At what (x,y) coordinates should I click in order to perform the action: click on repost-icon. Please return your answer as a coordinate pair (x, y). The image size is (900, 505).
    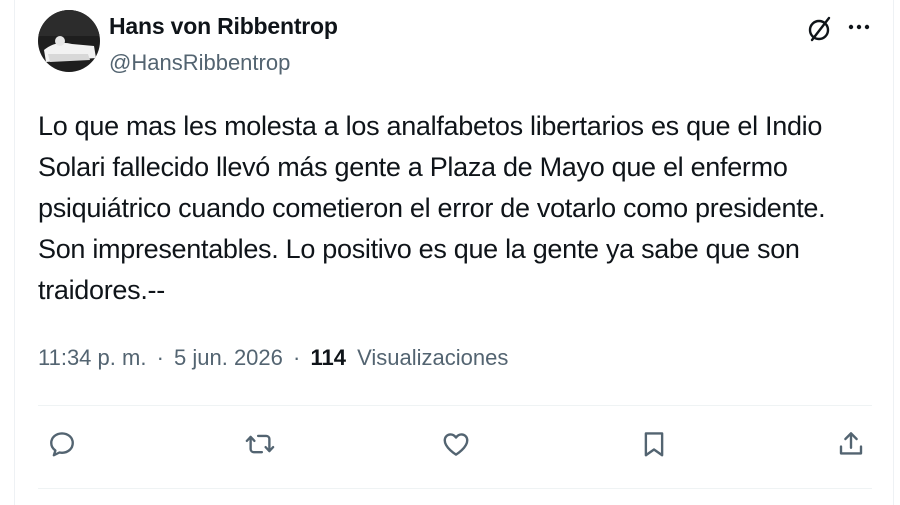
    Looking at the image, I should click on (260, 444).